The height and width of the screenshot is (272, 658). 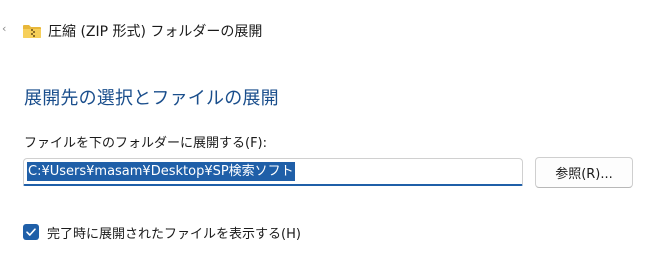 I want to click on back-icon: ‹, so click(x=7, y=29).